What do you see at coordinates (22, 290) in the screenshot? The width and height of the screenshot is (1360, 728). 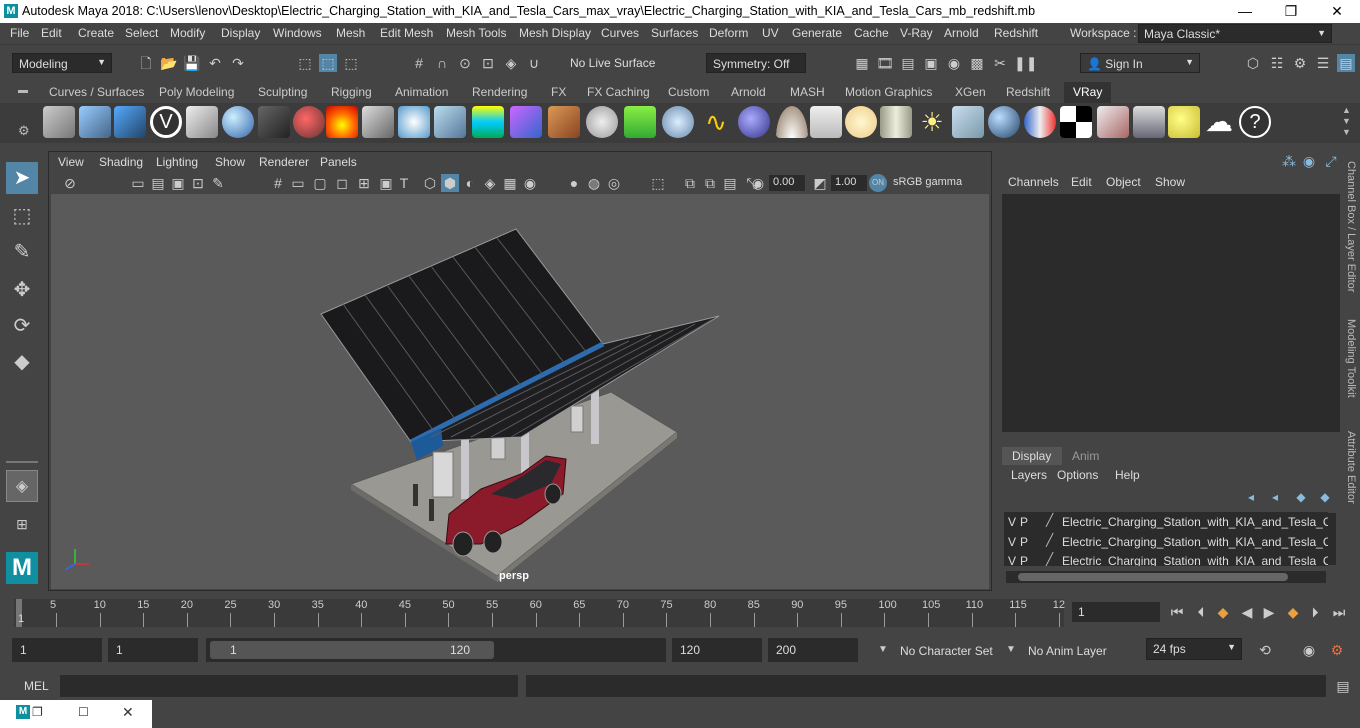 I see `move-tool-icon: ✥` at bounding box center [22, 290].